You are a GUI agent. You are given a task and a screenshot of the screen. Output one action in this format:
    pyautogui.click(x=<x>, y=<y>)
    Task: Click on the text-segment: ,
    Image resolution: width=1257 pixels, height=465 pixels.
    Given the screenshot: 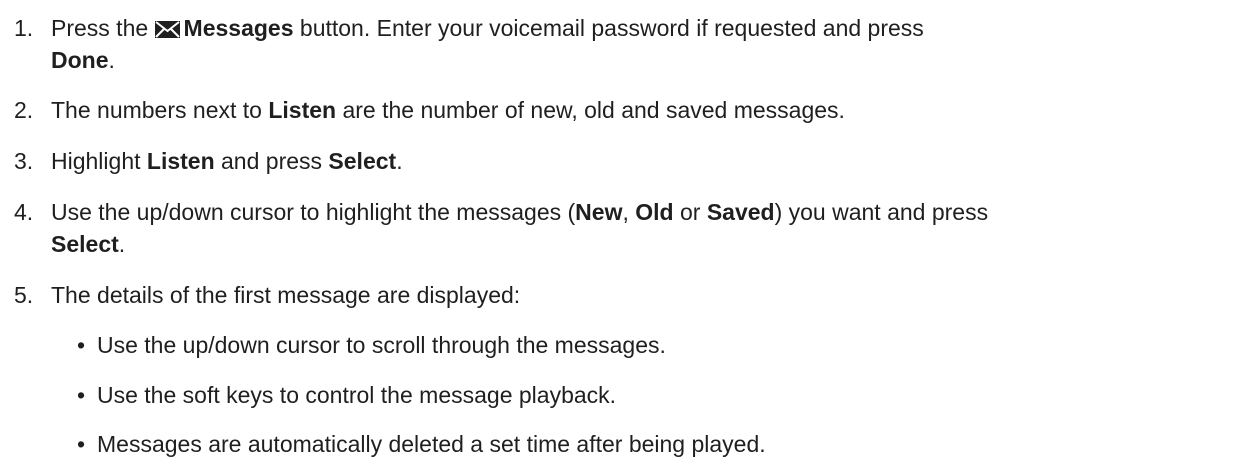 What is the action you would take?
    pyautogui.click(x=629, y=212)
    